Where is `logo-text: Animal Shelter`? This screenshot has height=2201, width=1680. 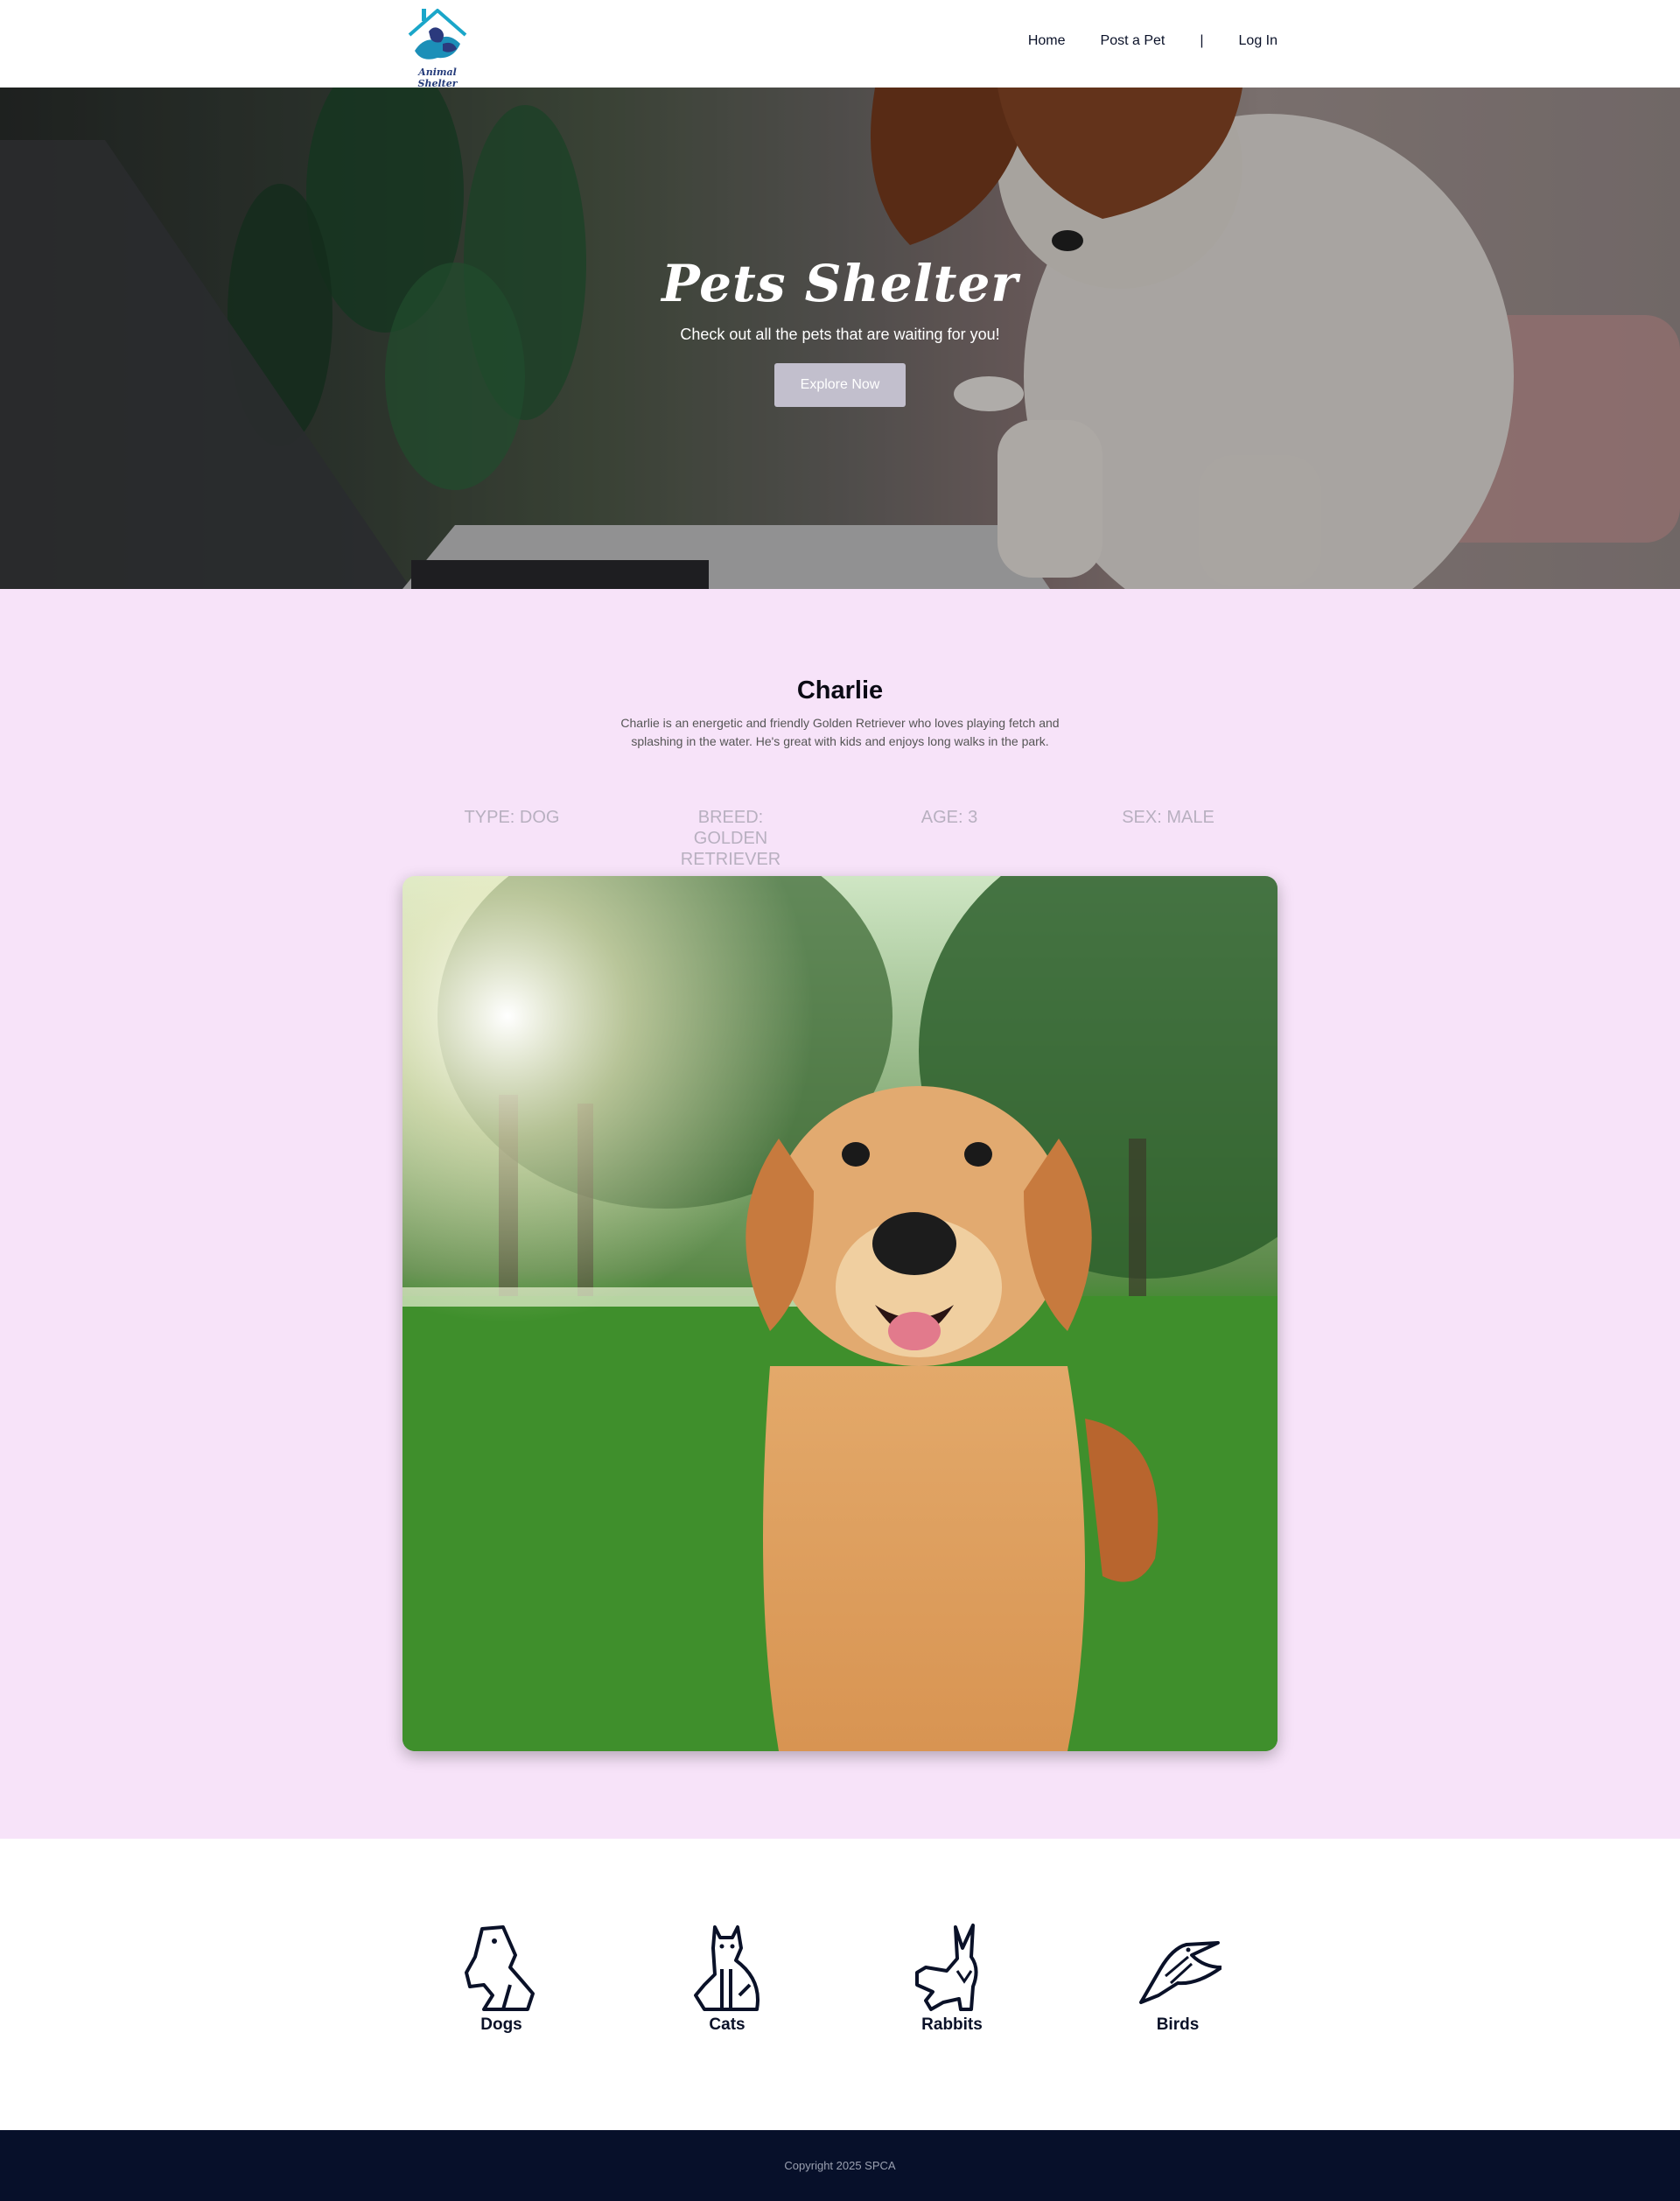 logo-text: Animal Shelter is located at coordinates (437, 78).